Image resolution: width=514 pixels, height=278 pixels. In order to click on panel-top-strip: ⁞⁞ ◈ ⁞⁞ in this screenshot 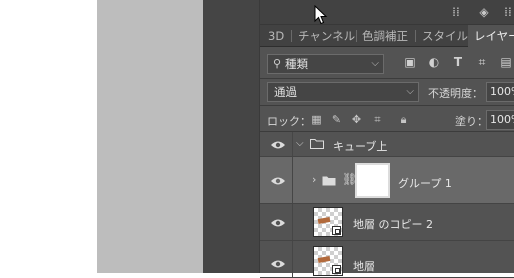, I will do `click(387, 12)`.